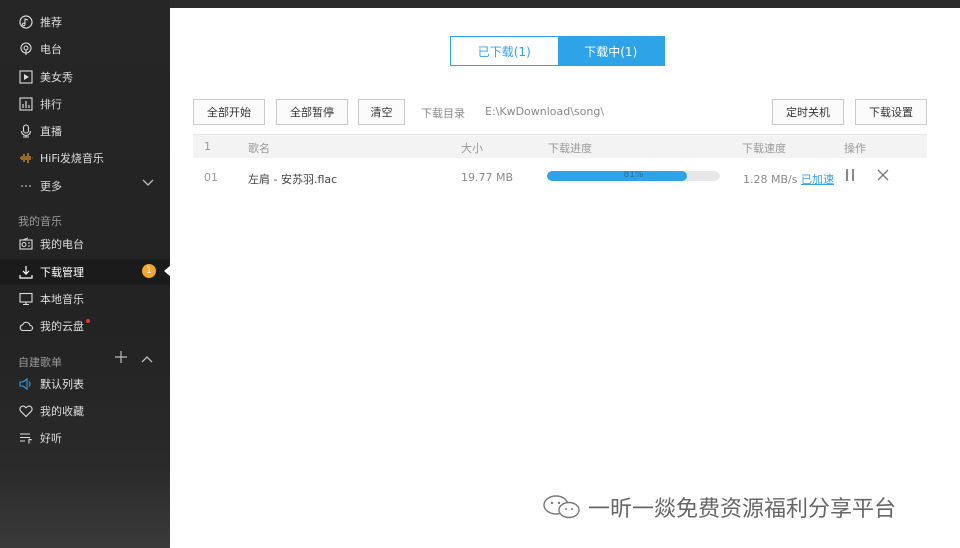 The width and height of the screenshot is (960, 548). I want to click on sidebar-item-download-manager: 下载管理, so click(51, 272).